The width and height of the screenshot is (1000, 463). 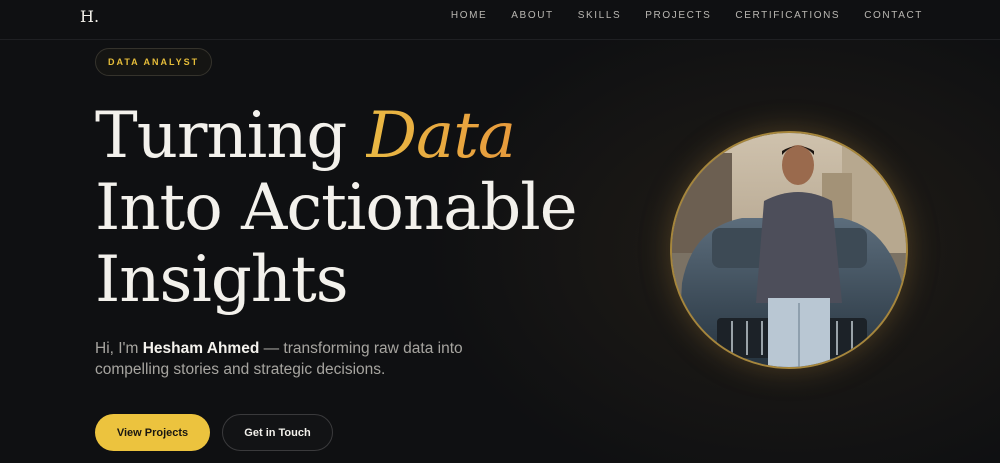 What do you see at coordinates (600, 15) in the screenshot?
I see `nav-link-skills: SKILLS` at bounding box center [600, 15].